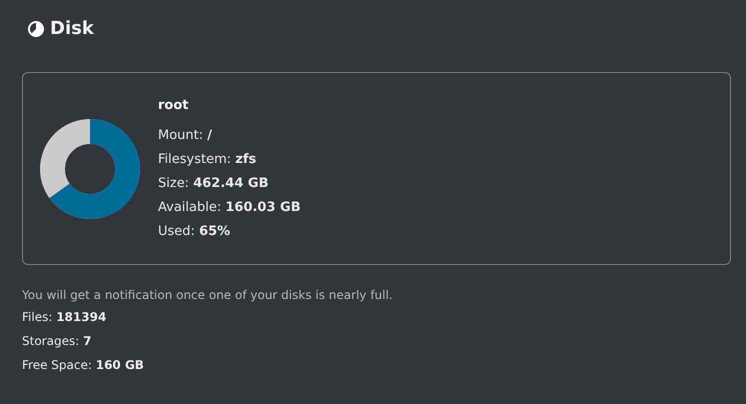  Describe the element at coordinates (83, 365) in the screenshot. I see `disk-stat: Free Space: 160 GB` at that location.